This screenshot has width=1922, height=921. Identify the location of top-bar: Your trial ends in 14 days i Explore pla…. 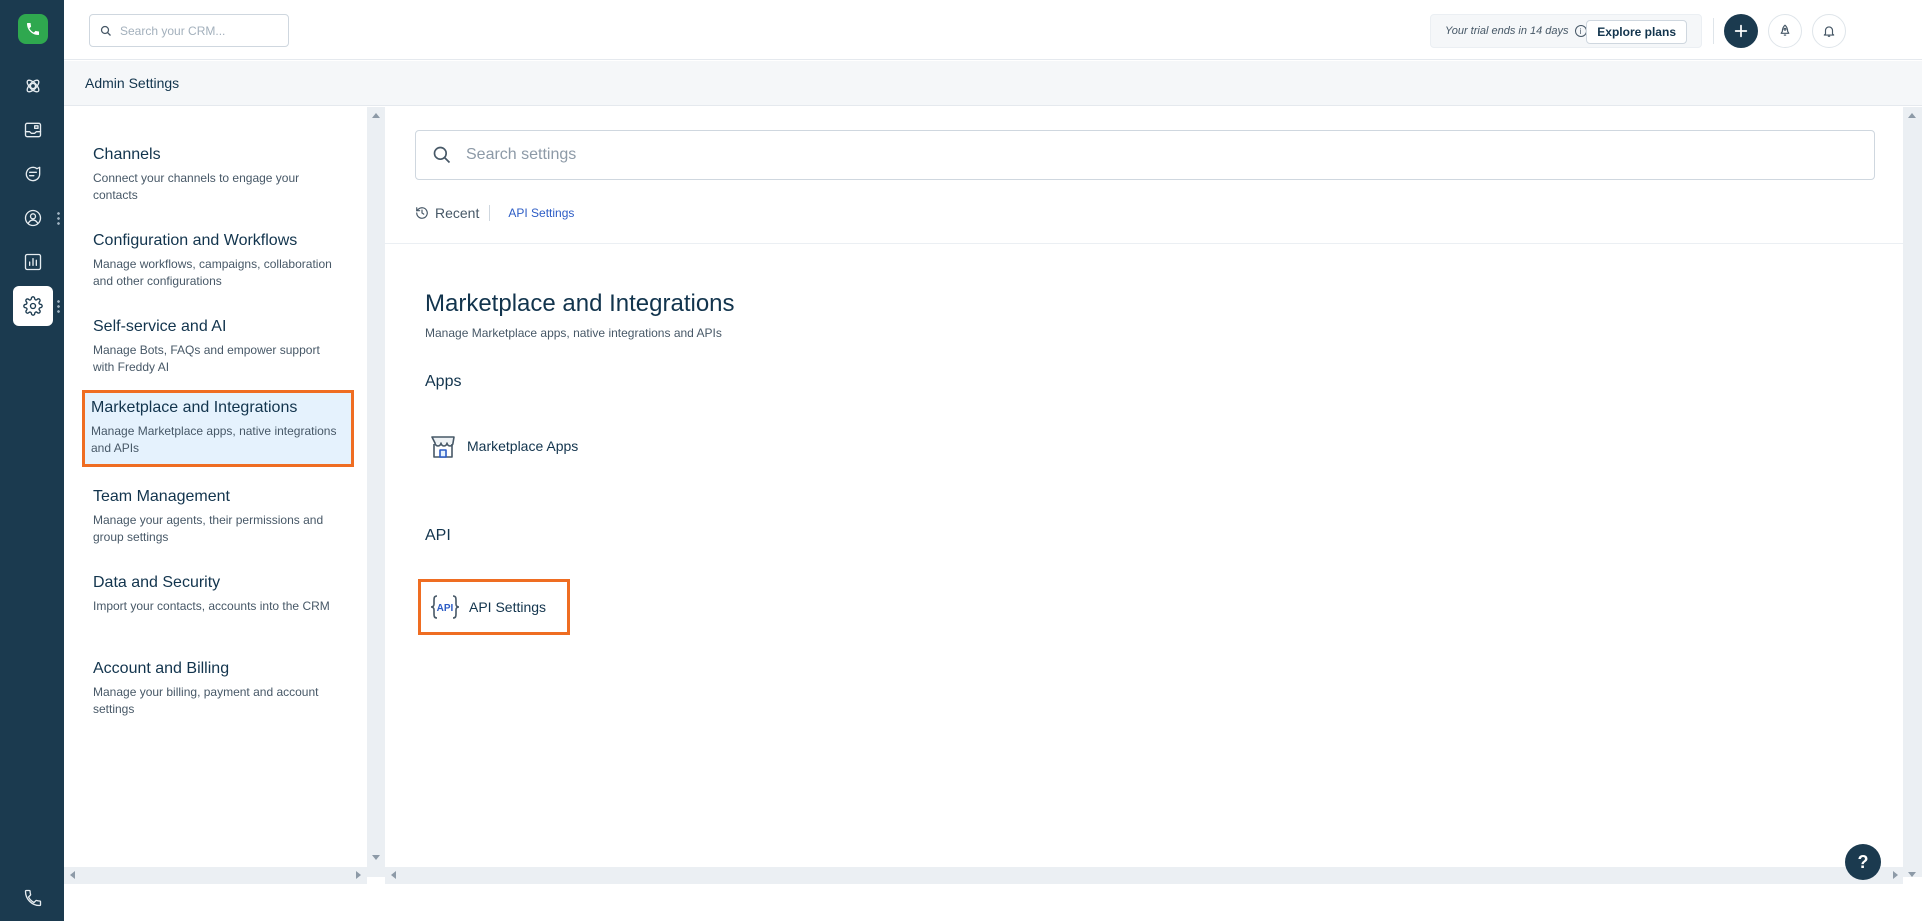
(993, 30).